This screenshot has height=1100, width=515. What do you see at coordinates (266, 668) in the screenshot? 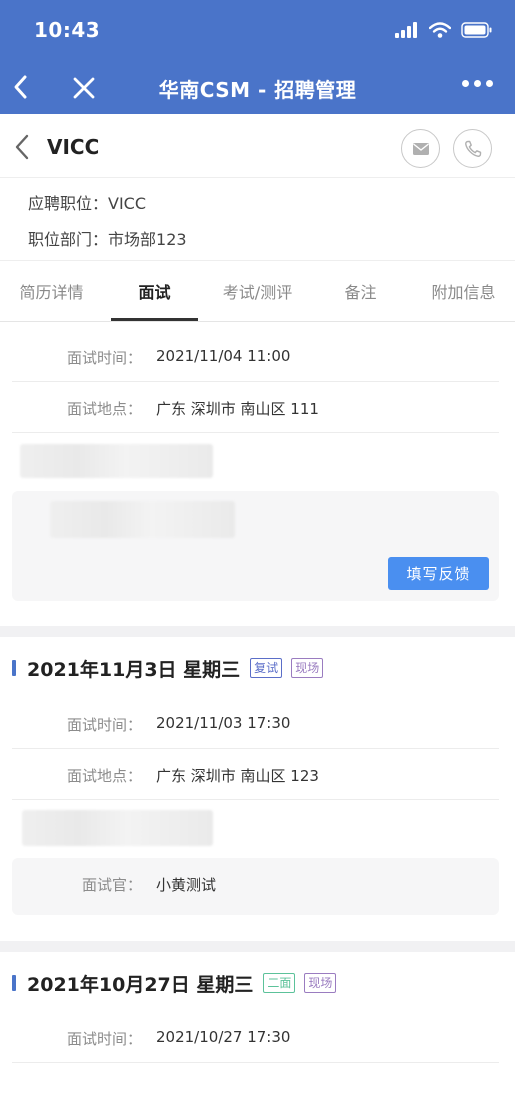
I see `round-tag: 复试` at bounding box center [266, 668].